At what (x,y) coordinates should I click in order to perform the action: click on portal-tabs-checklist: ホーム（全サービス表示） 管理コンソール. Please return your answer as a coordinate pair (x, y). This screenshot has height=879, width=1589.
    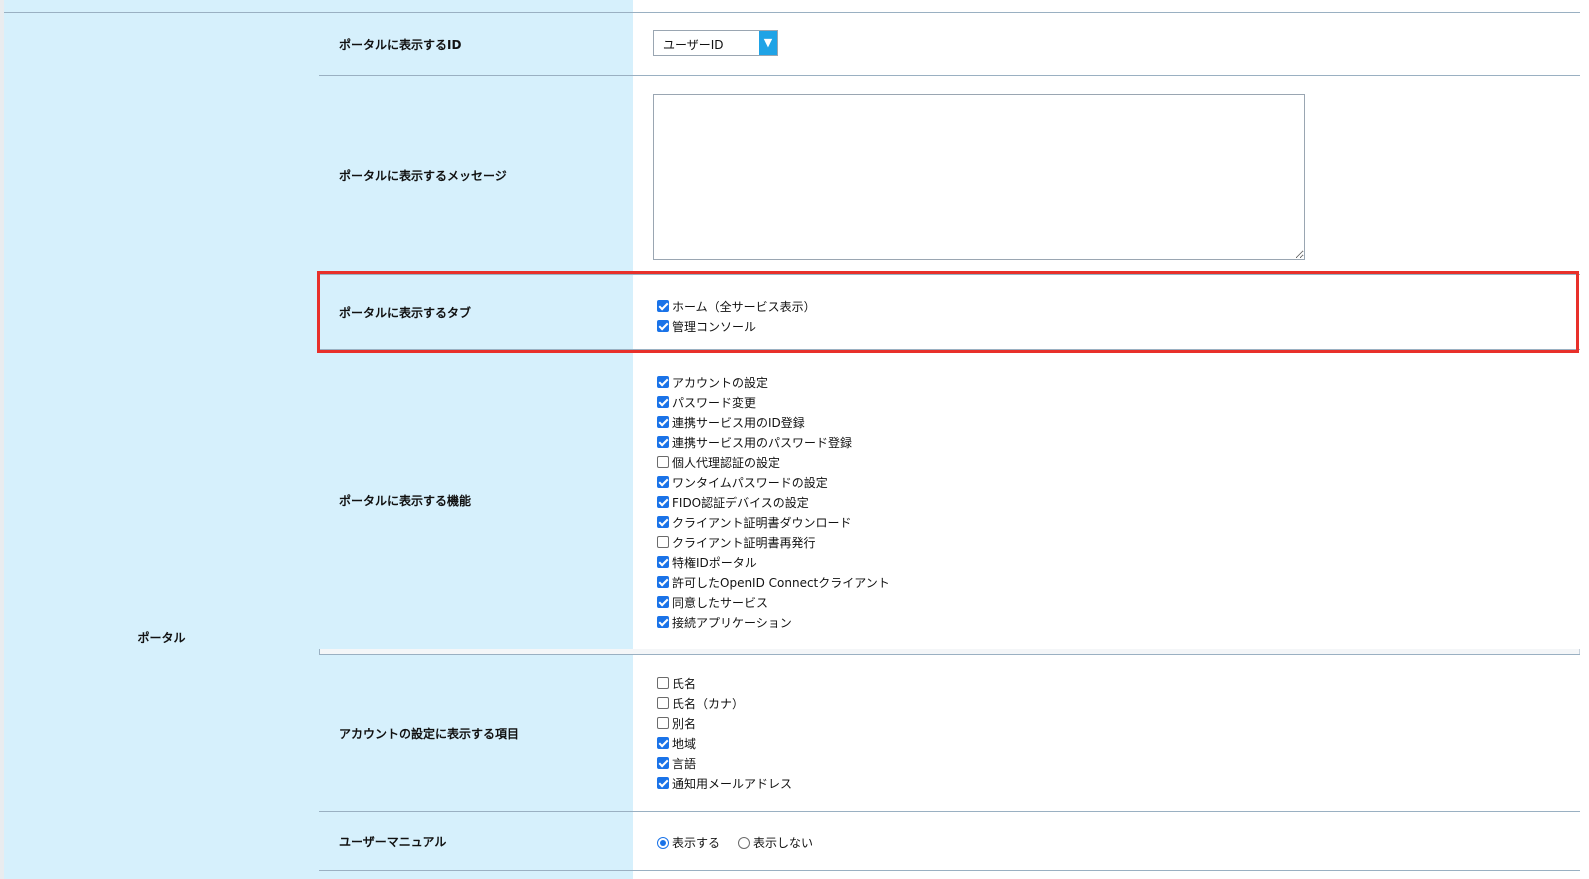
    Looking at the image, I should click on (736, 316).